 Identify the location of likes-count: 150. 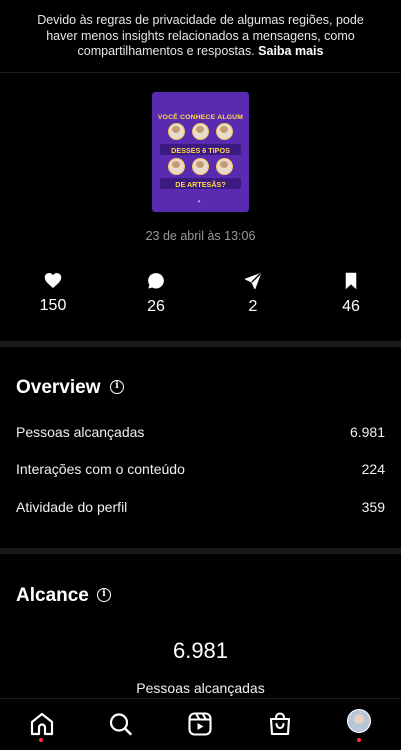
(53, 305).